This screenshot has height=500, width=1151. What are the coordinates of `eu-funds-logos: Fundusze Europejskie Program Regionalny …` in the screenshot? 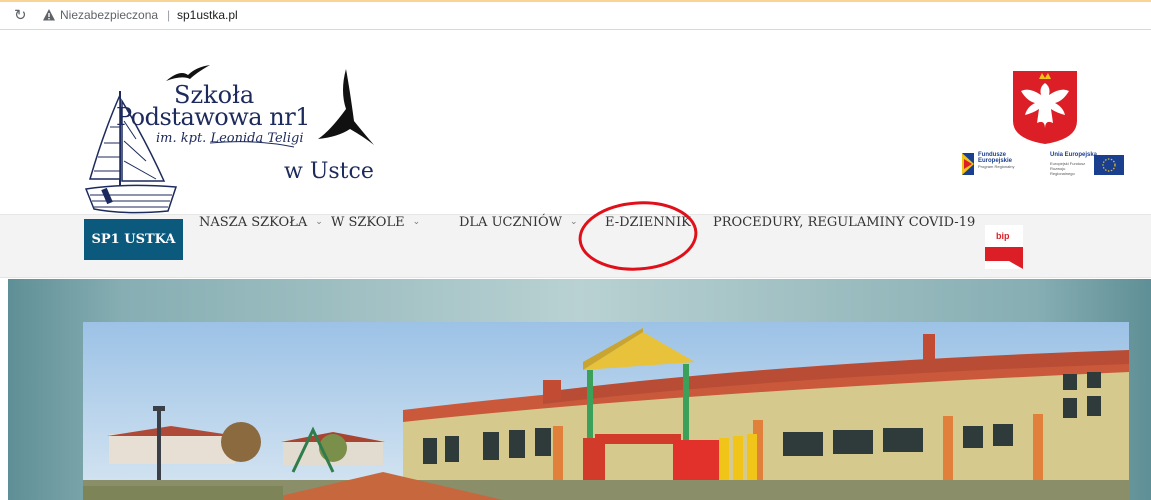 It's located at (1041, 164).